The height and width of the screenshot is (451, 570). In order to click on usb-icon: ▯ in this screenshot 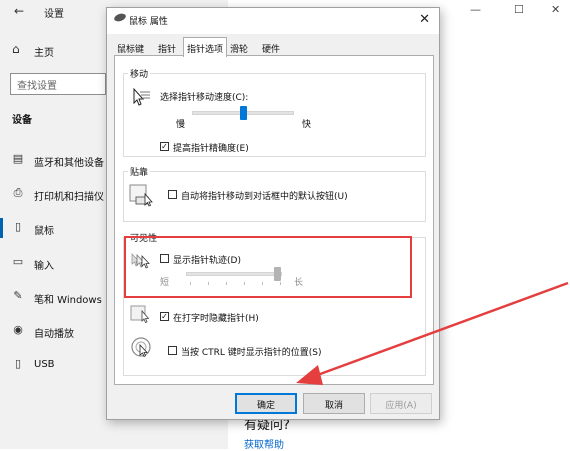, I will do `click(18, 363)`.